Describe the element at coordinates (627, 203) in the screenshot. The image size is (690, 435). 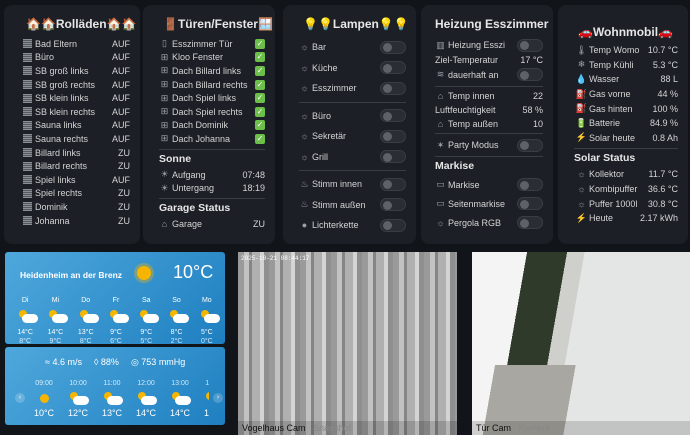
I see `solar-row: ☼ Puffer 1000l 30.8 °C` at that location.